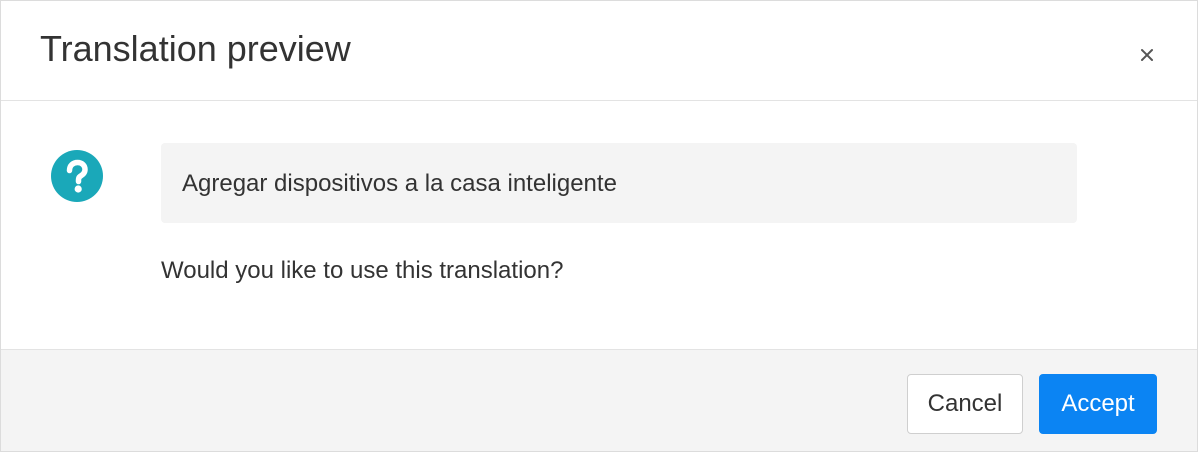  Describe the element at coordinates (965, 404) in the screenshot. I see `cancel-button: Cancel` at that location.